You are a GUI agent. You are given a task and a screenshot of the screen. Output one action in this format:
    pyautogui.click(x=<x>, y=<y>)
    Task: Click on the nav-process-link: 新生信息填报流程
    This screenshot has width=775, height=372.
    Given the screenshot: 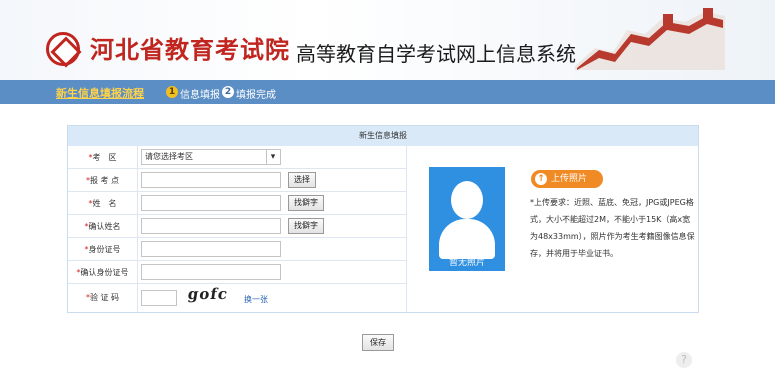 What is the action you would take?
    pyautogui.click(x=100, y=93)
    